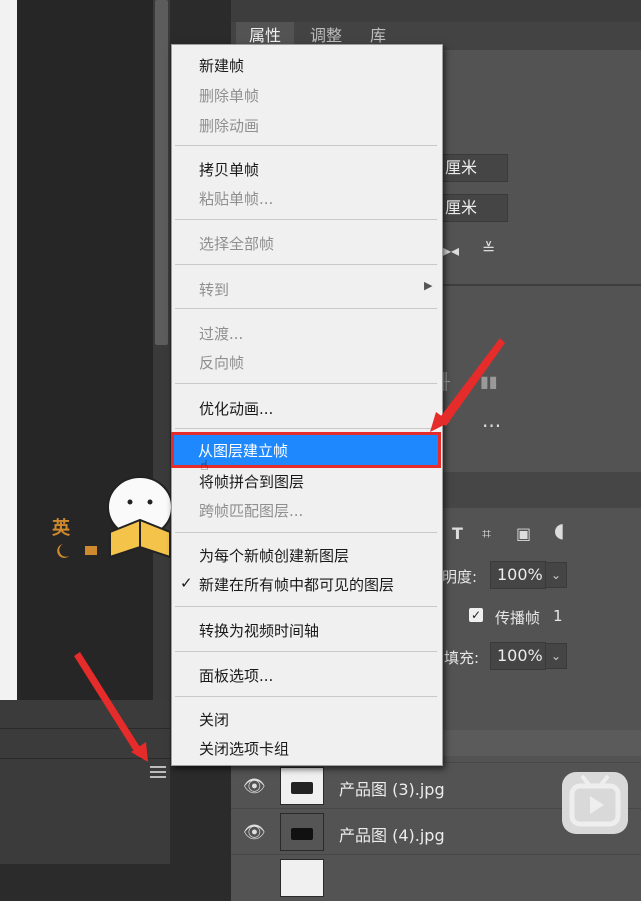 This screenshot has width=641, height=901. What do you see at coordinates (229, 95) in the screenshot?
I see `menu-item-delete-frame: 删除单帧` at bounding box center [229, 95].